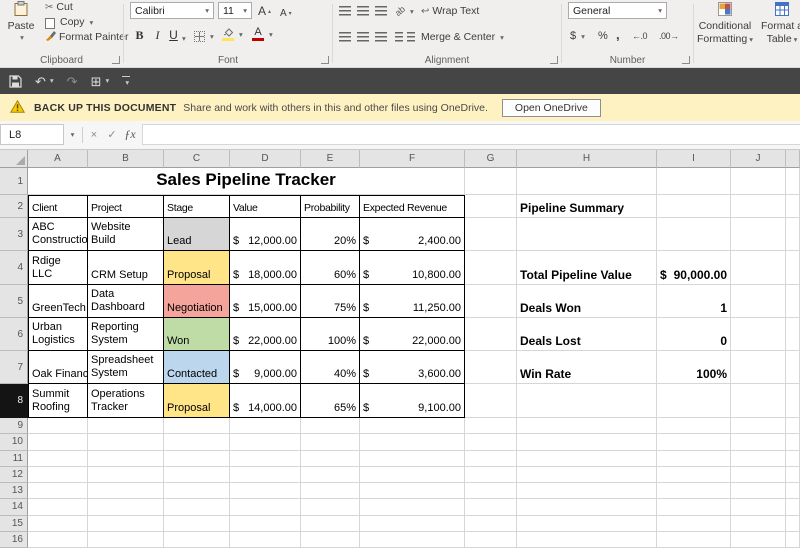  I want to click on cell-G13, so click(491, 491).